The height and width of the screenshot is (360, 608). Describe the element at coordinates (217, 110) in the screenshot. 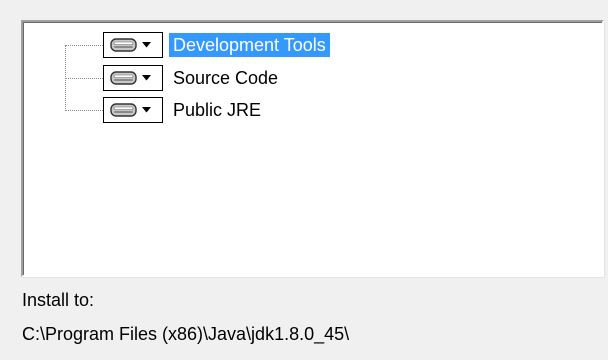

I see `tree-item-label: Public JRE` at that location.